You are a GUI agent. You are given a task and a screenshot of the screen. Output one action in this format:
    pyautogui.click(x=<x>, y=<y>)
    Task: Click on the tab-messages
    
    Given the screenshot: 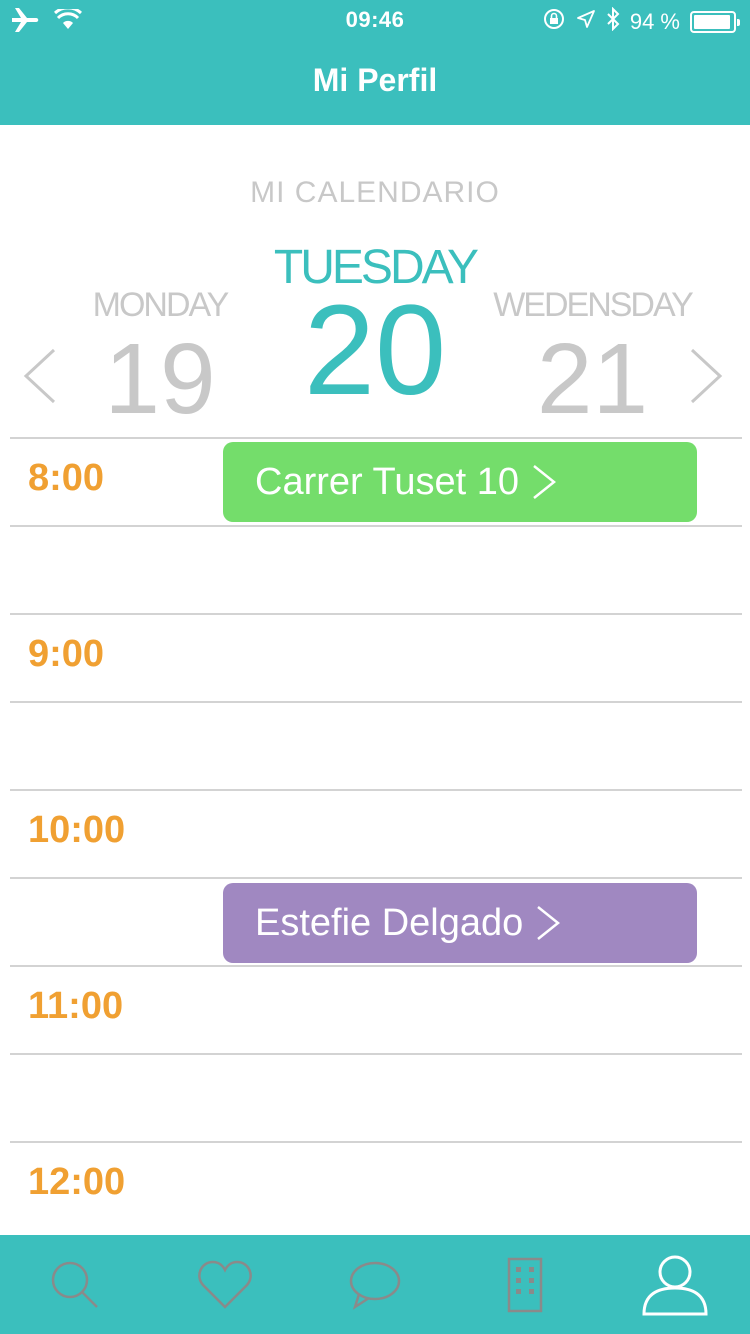 What is the action you would take?
    pyautogui.click(x=375, y=1284)
    